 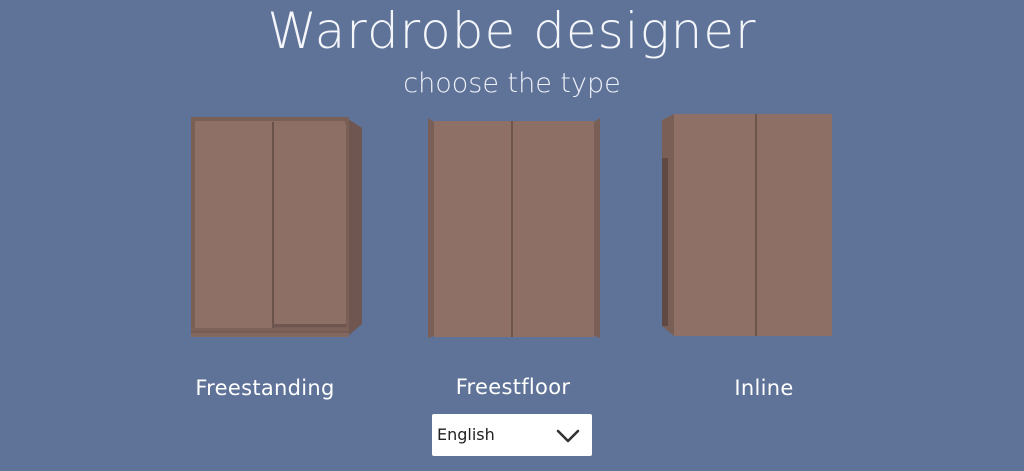 I want to click on freestfloor-wardrobe-illustration, so click(x=514, y=228).